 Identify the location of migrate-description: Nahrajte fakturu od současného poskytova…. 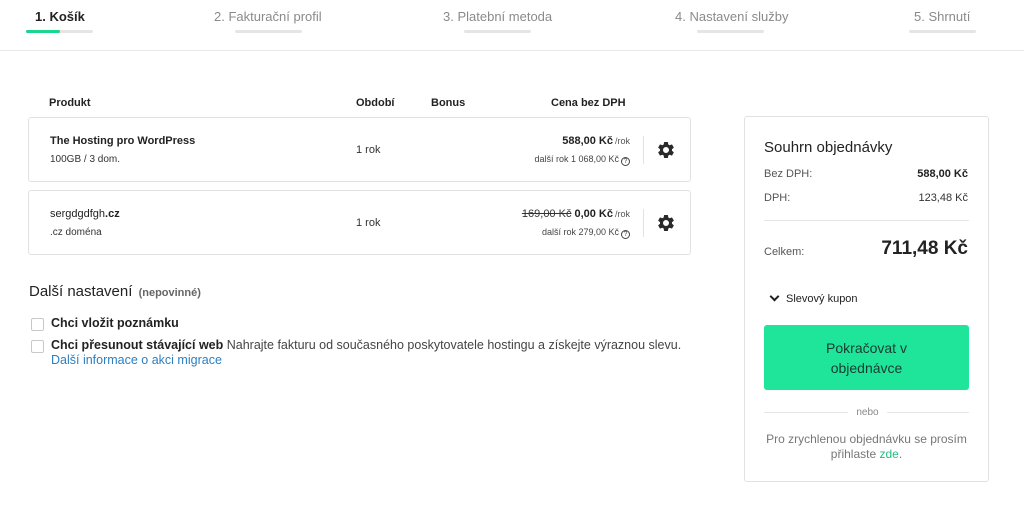
(452, 345).